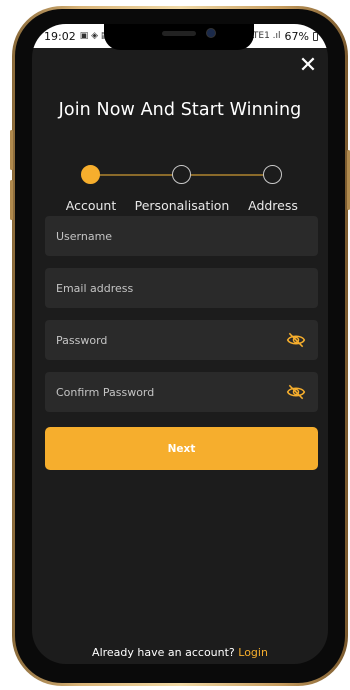 This screenshot has height=690, width=350. What do you see at coordinates (82, 340) in the screenshot?
I see `password-placeholder: Password` at bounding box center [82, 340].